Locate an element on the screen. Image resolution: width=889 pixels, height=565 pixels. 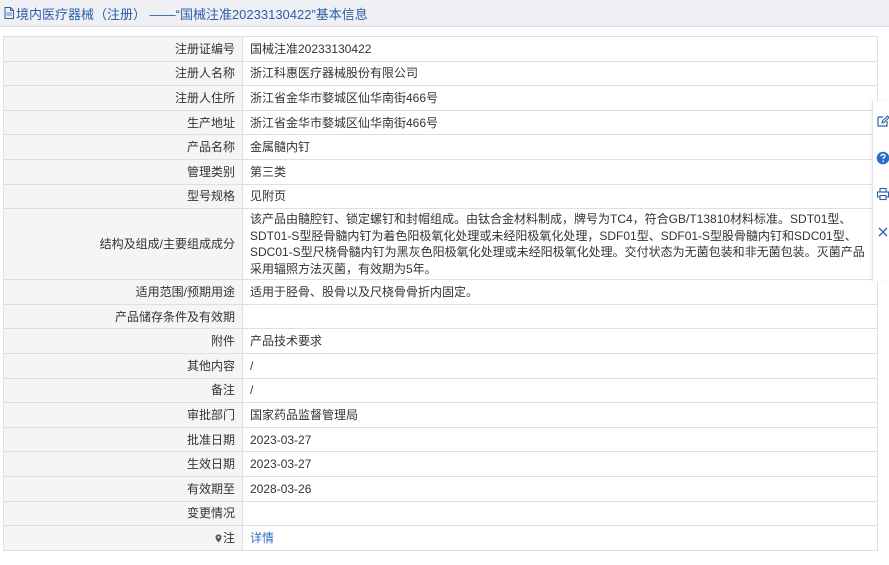
row-label: 产品名称 is located at coordinates (123, 147).